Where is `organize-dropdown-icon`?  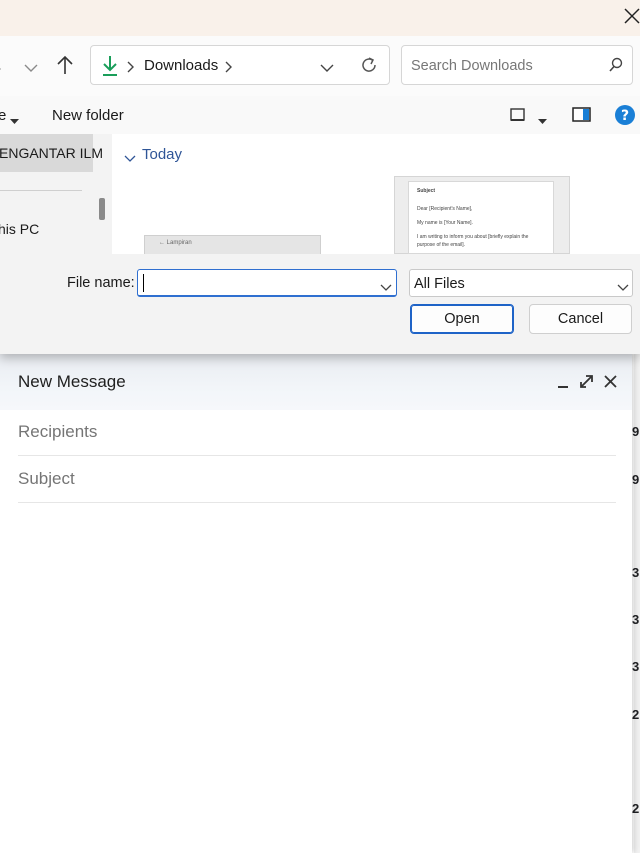
organize-dropdown-icon is located at coordinates (14, 121).